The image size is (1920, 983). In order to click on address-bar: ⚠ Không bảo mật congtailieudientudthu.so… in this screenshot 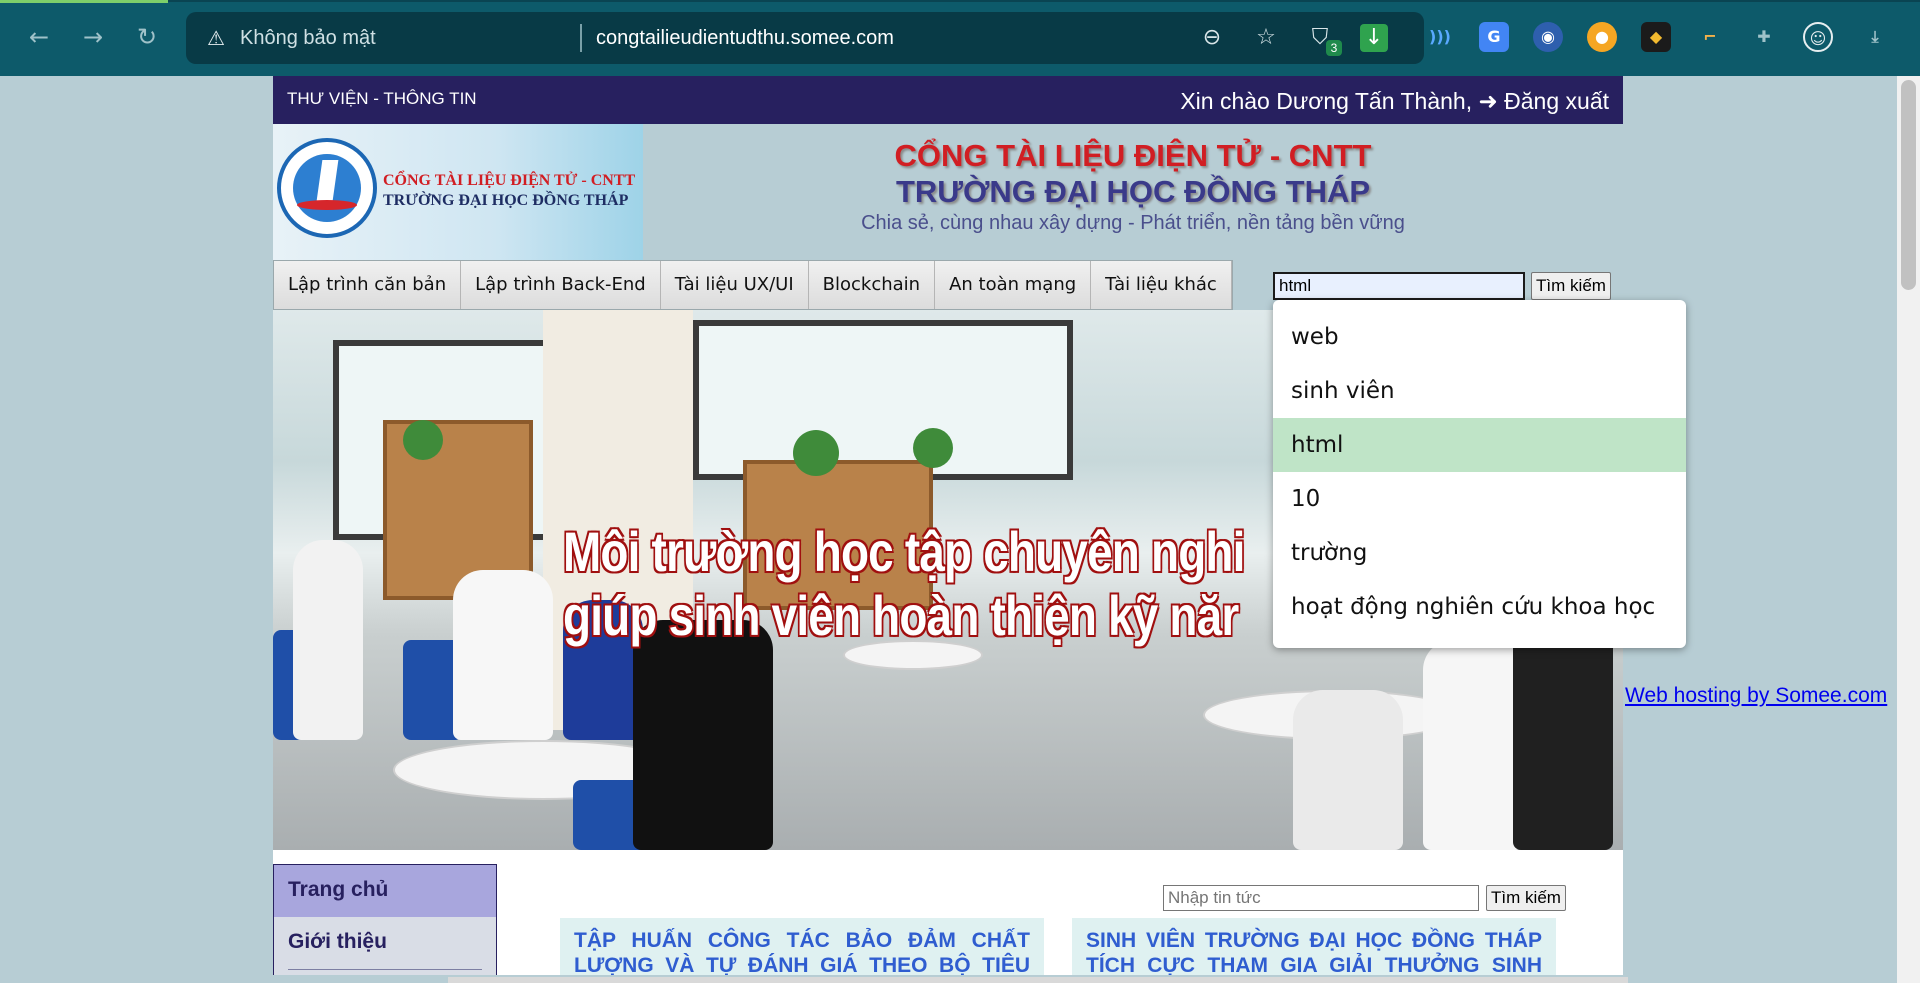, I will do `click(805, 38)`.